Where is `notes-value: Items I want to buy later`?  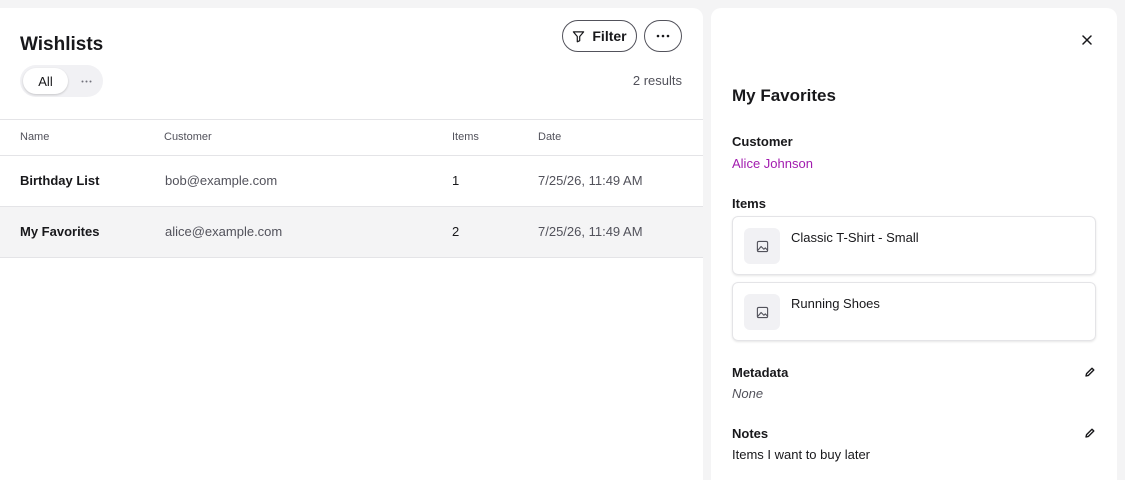 notes-value: Items I want to buy later is located at coordinates (801, 454).